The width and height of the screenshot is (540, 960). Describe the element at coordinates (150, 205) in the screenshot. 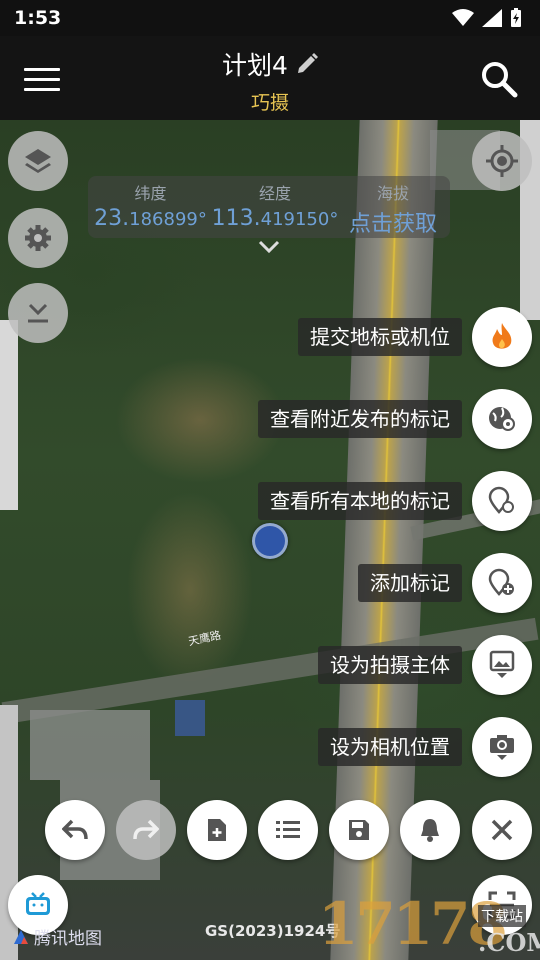

I see `latitude: 纬度 23.186899°` at that location.